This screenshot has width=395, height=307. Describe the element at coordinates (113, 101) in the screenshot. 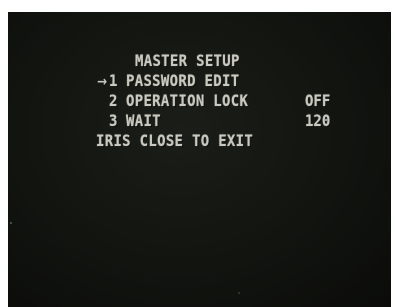

I see `menu-item-number-2: 2` at that location.